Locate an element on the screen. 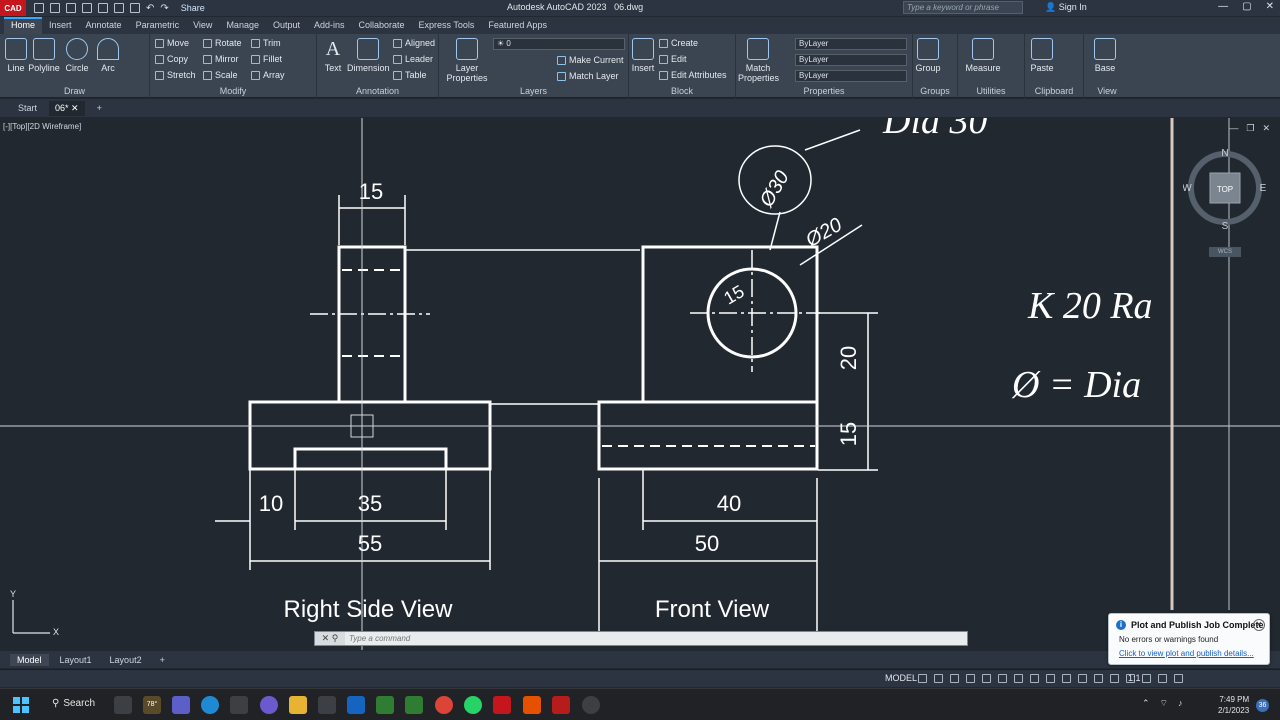  notification-close-icon: ✕ is located at coordinates (1259, 625).